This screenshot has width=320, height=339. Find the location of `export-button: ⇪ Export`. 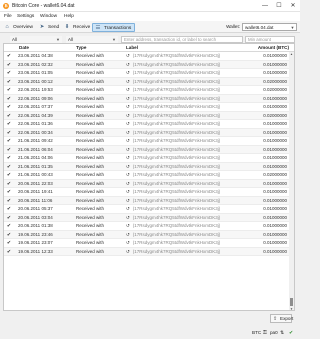

export-button: ⇪ Export is located at coordinates (282, 318).